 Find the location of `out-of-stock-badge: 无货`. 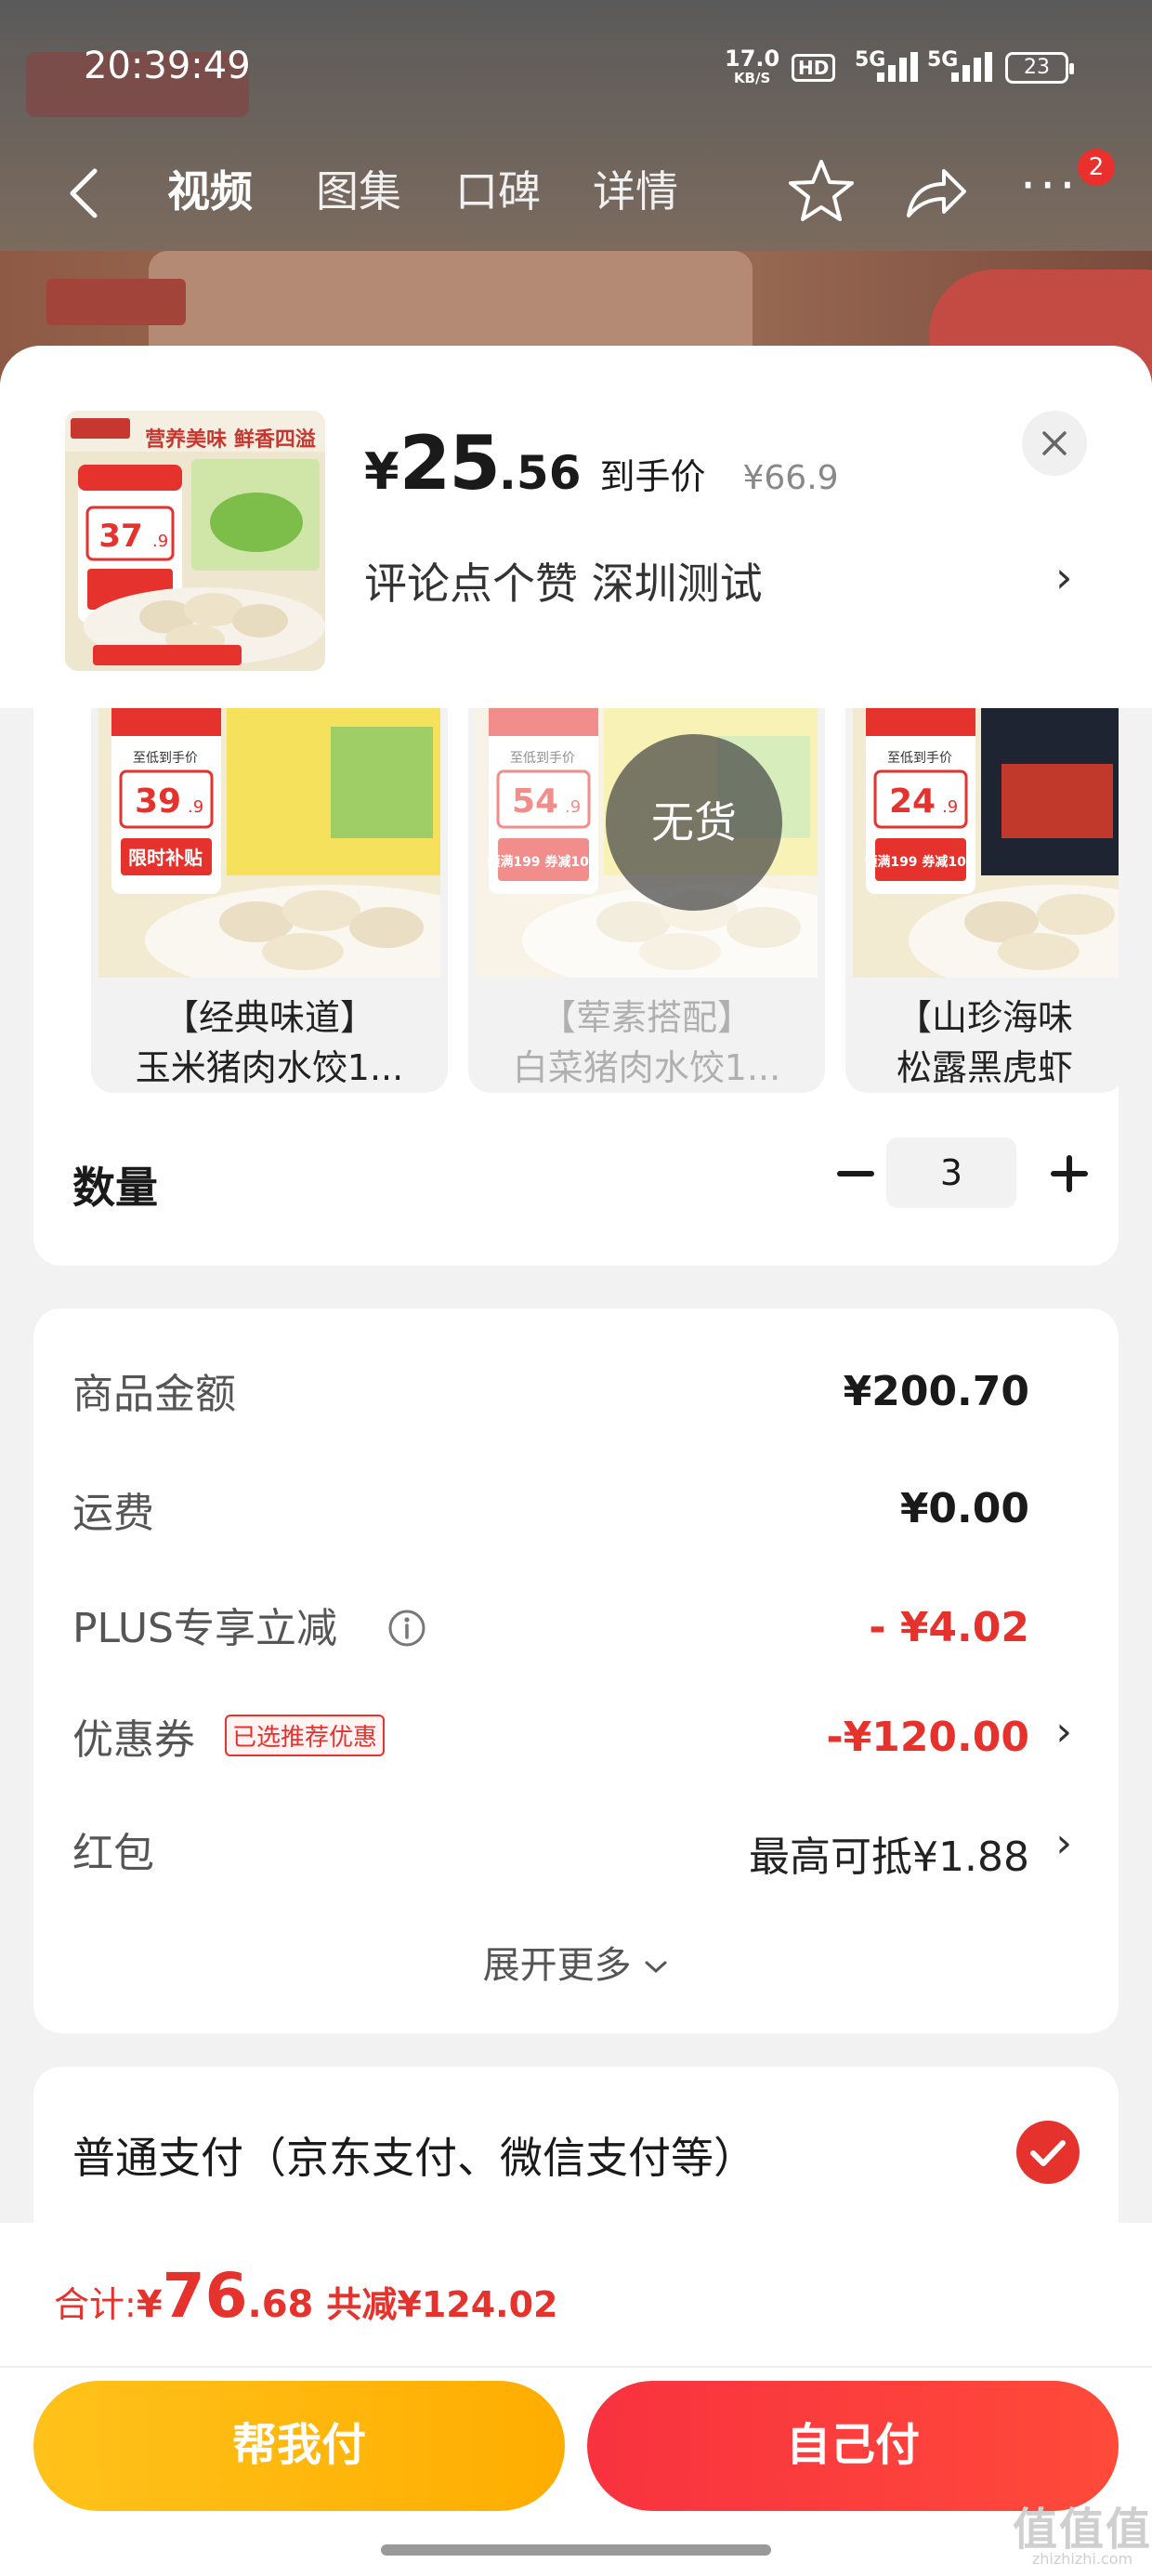

out-of-stock-badge: 无货 is located at coordinates (694, 822).